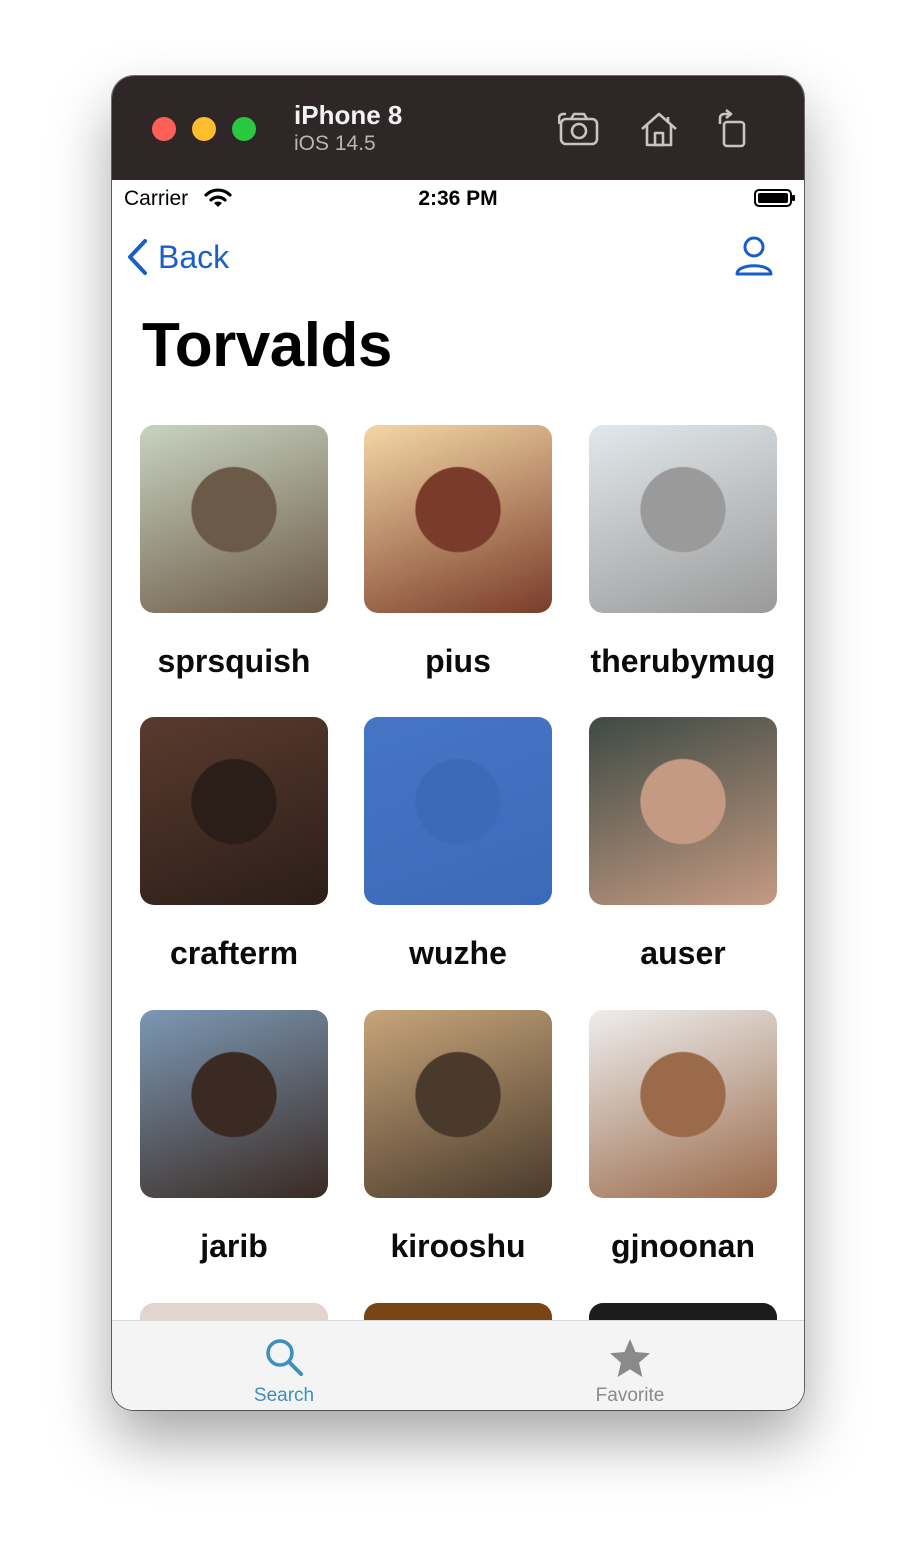 This screenshot has width=916, height=1558. What do you see at coordinates (284, 1395) in the screenshot?
I see `tab-search-label: Search` at bounding box center [284, 1395].